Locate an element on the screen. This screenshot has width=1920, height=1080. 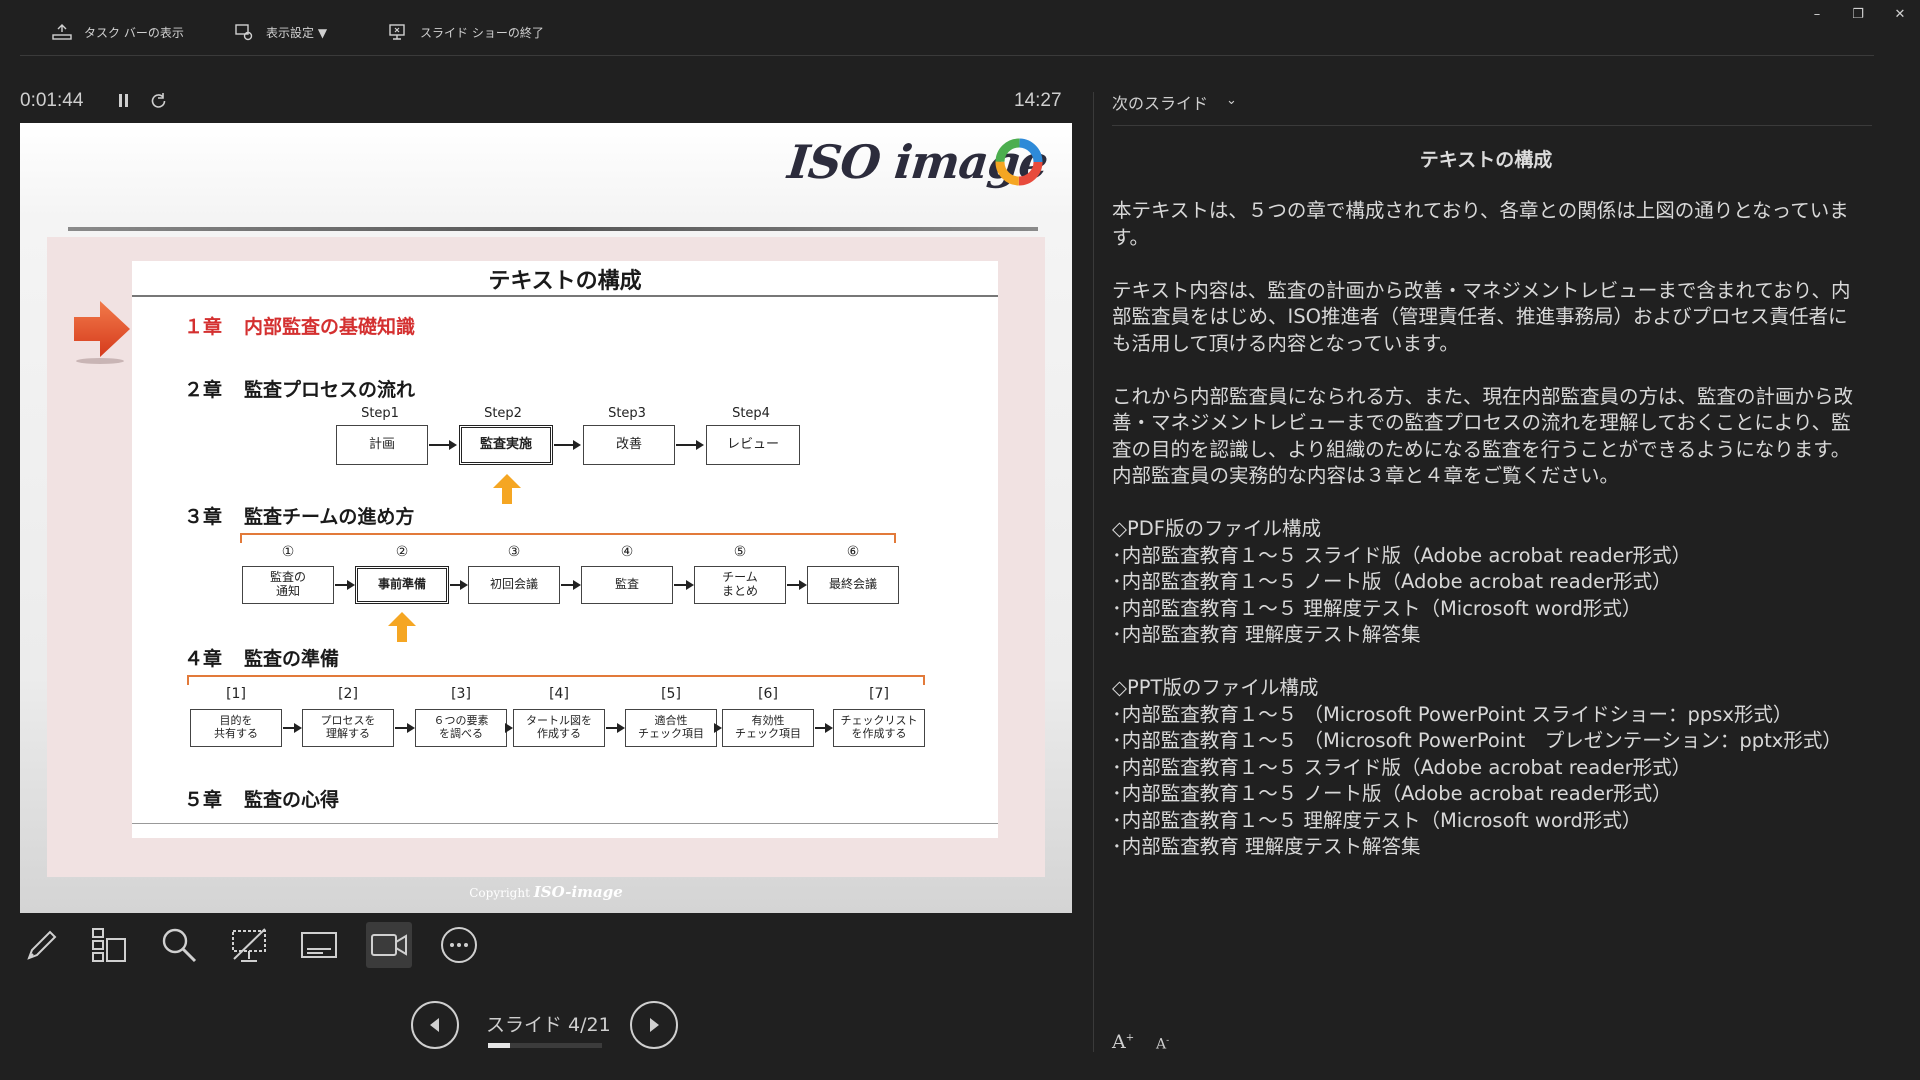
end-slideshow-label: スライド ショーの終了 is located at coordinates (482, 32).